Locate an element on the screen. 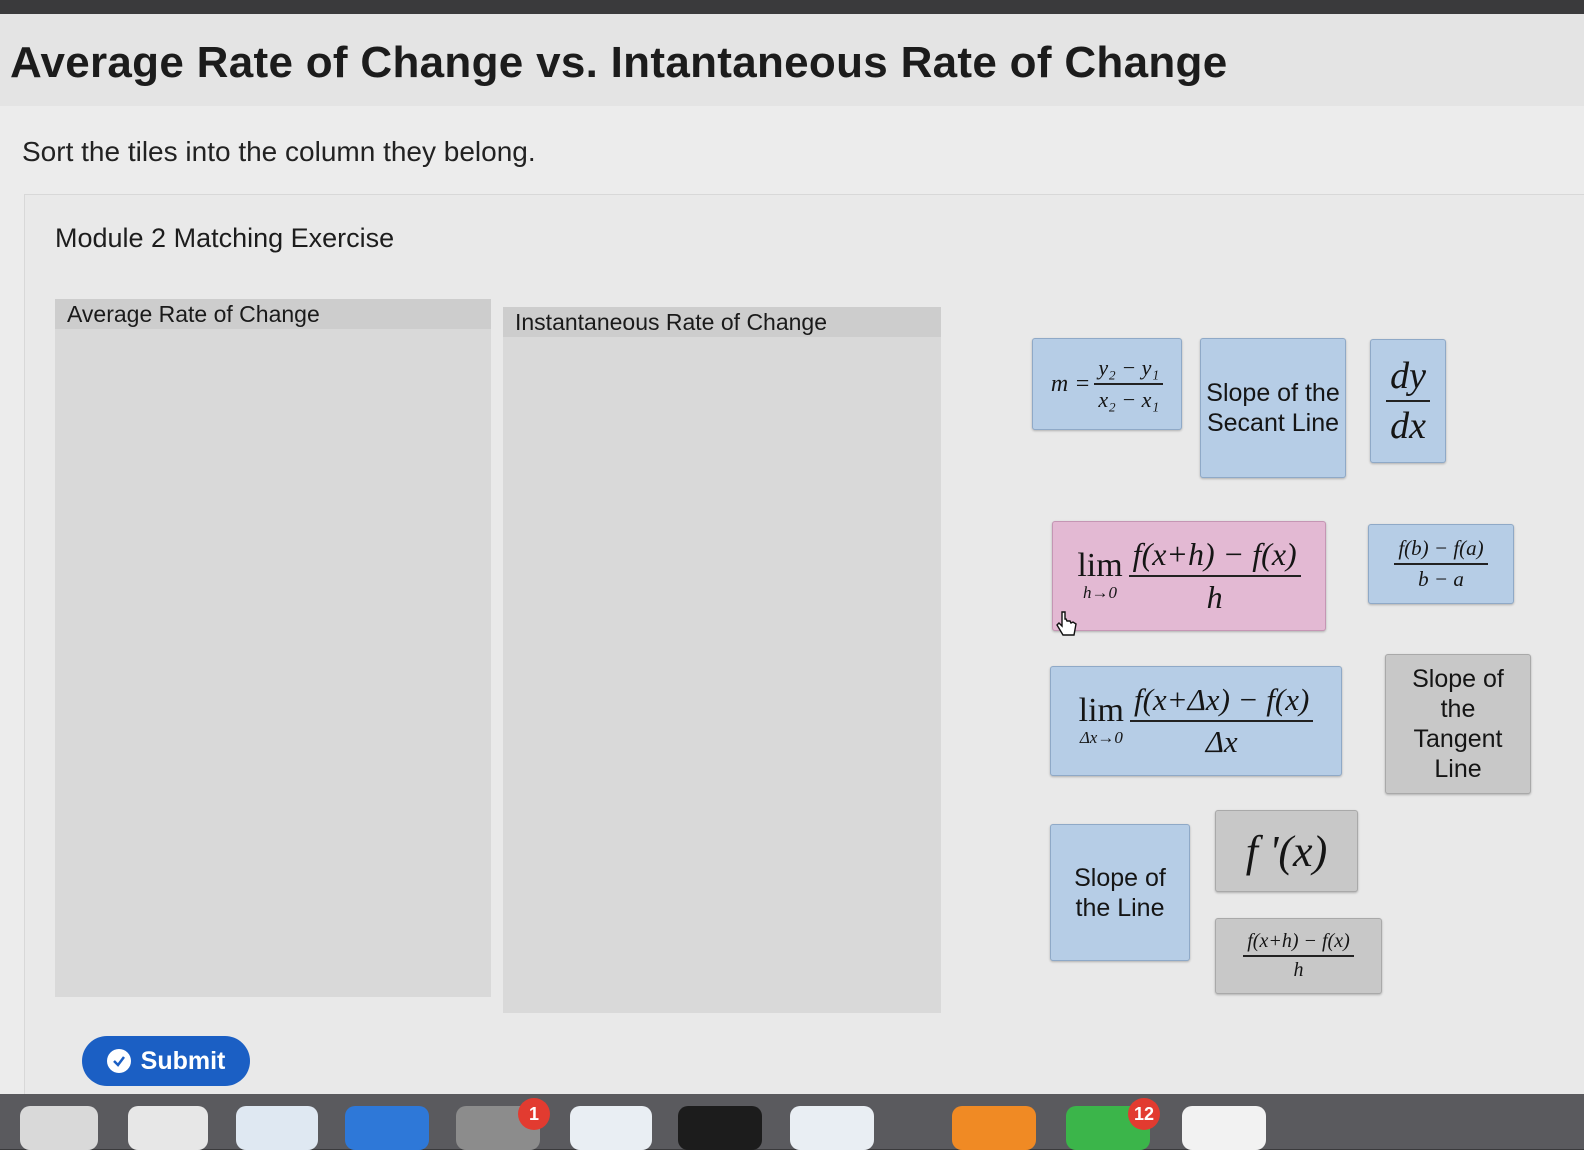 This screenshot has width=1584, height=1150. tile-difference-quotient: f(x+h) − f(x) h is located at coordinates (1298, 956).